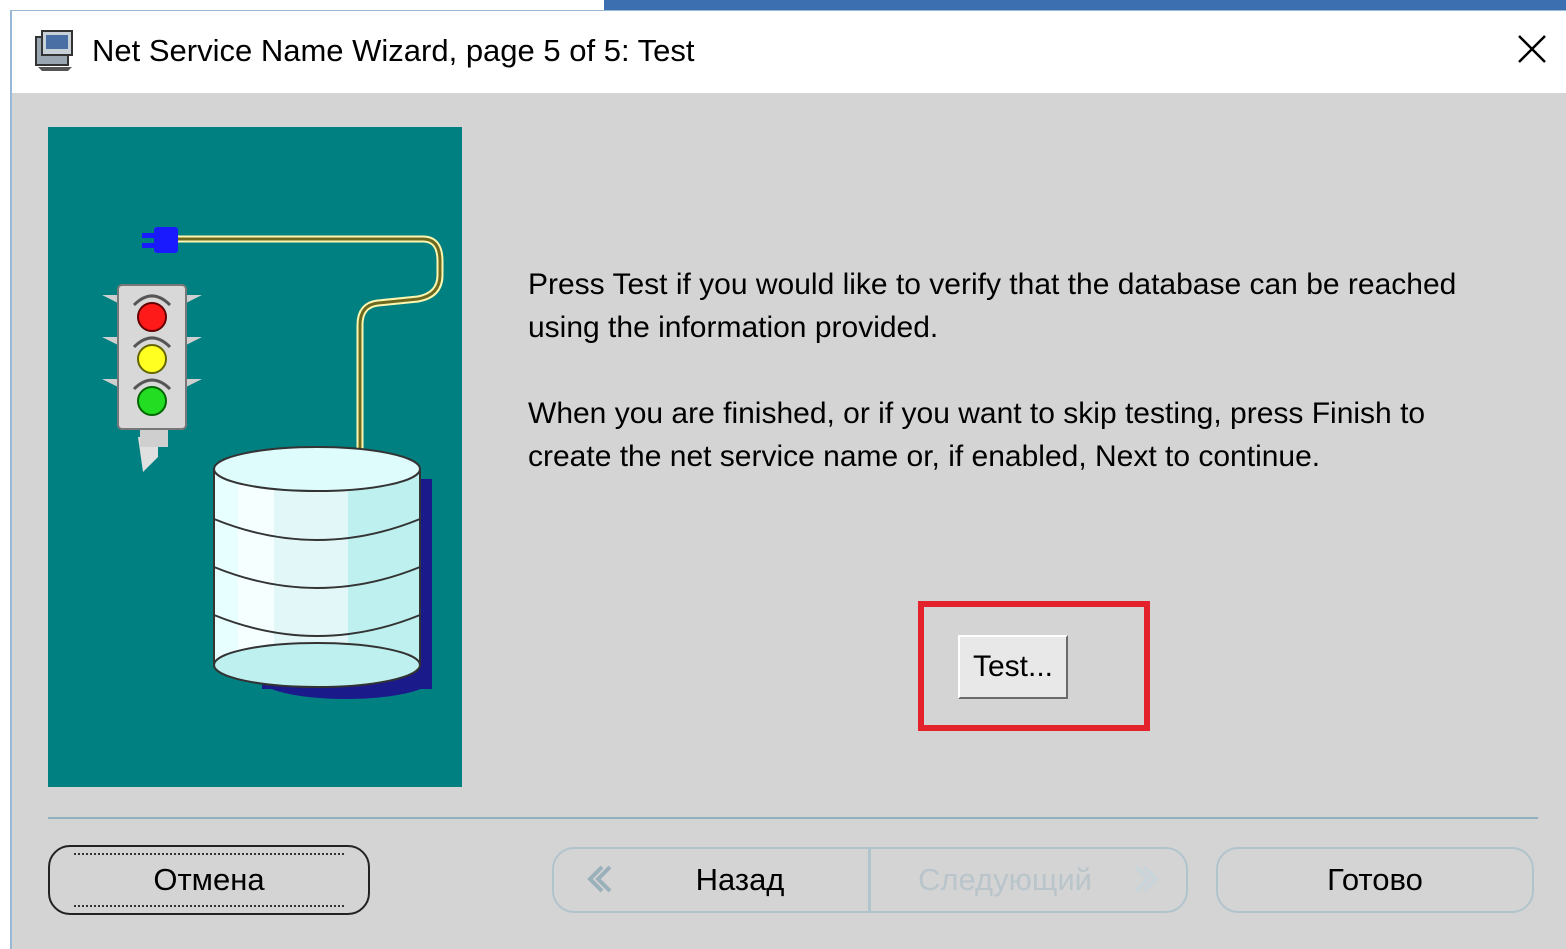 Image resolution: width=1566 pixels, height=949 pixels. I want to click on plug-icon, so click(160, 240).